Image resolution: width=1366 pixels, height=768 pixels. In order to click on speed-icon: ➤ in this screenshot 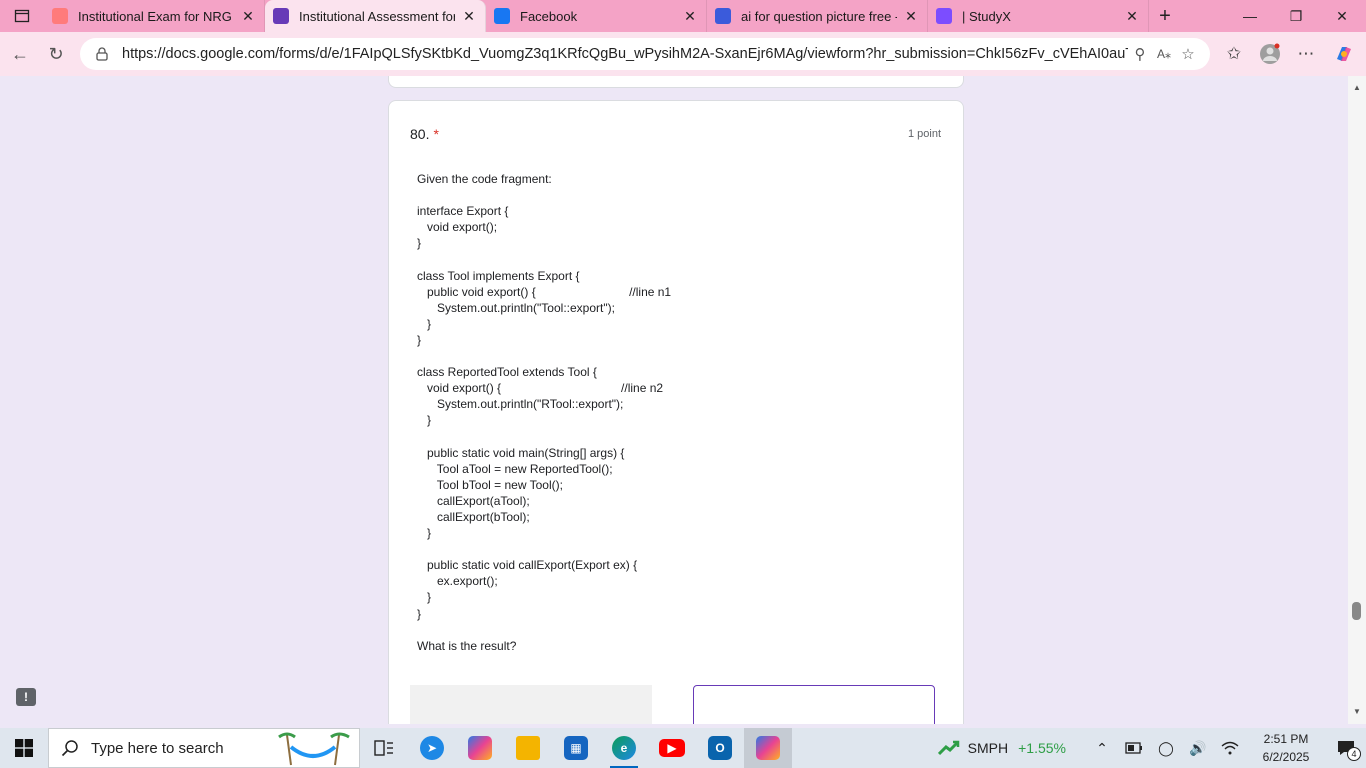, I will do `click(432, 748)`.